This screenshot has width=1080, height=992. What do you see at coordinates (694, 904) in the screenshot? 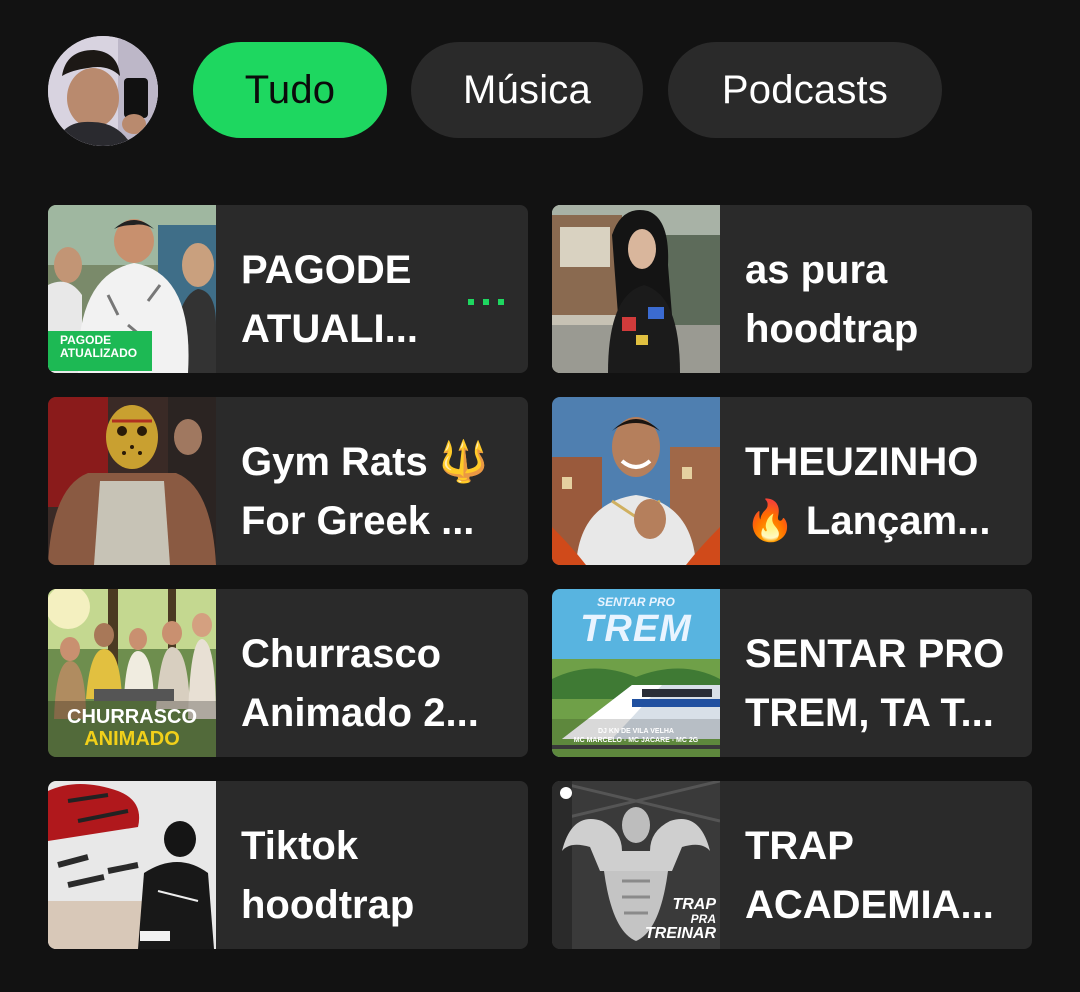
I see `cover-text-line: TRAP` at bounding box center [694, 904].